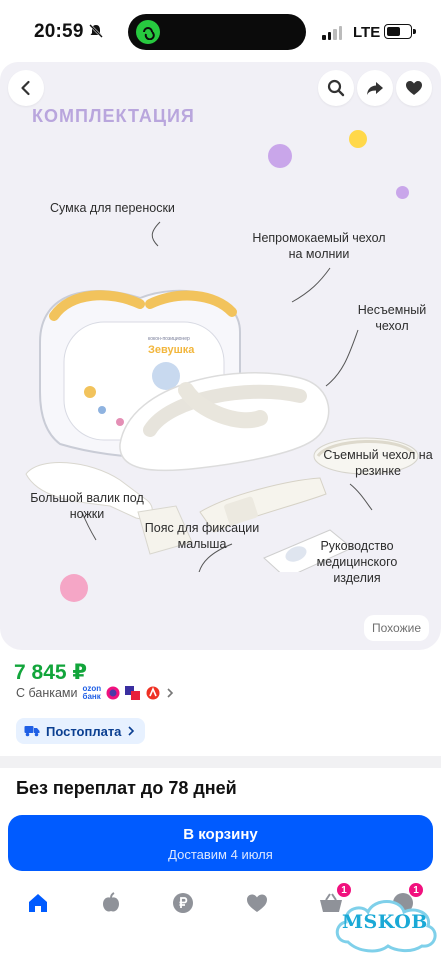  I want to click on favorite-button, so click(414, 88).